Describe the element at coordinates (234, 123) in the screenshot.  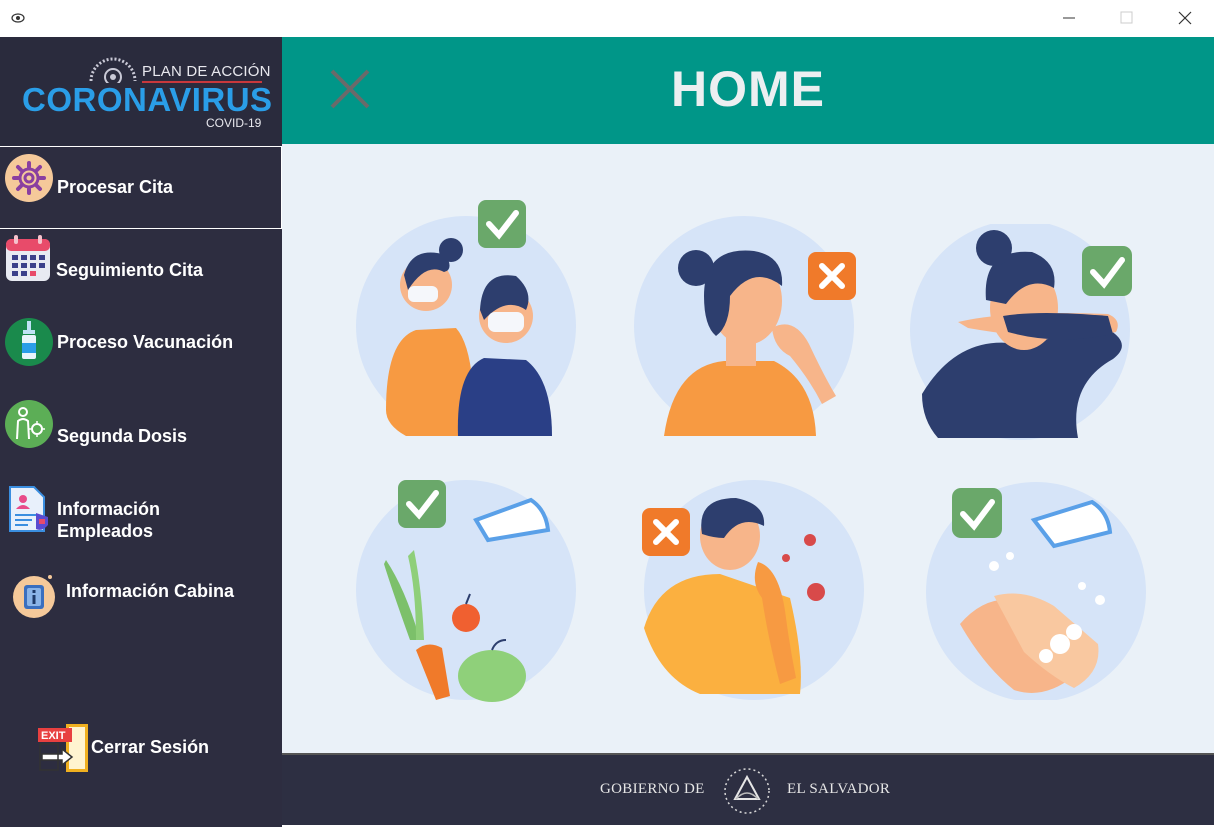
I see `logo-sub-text: COVID-19` at that location.